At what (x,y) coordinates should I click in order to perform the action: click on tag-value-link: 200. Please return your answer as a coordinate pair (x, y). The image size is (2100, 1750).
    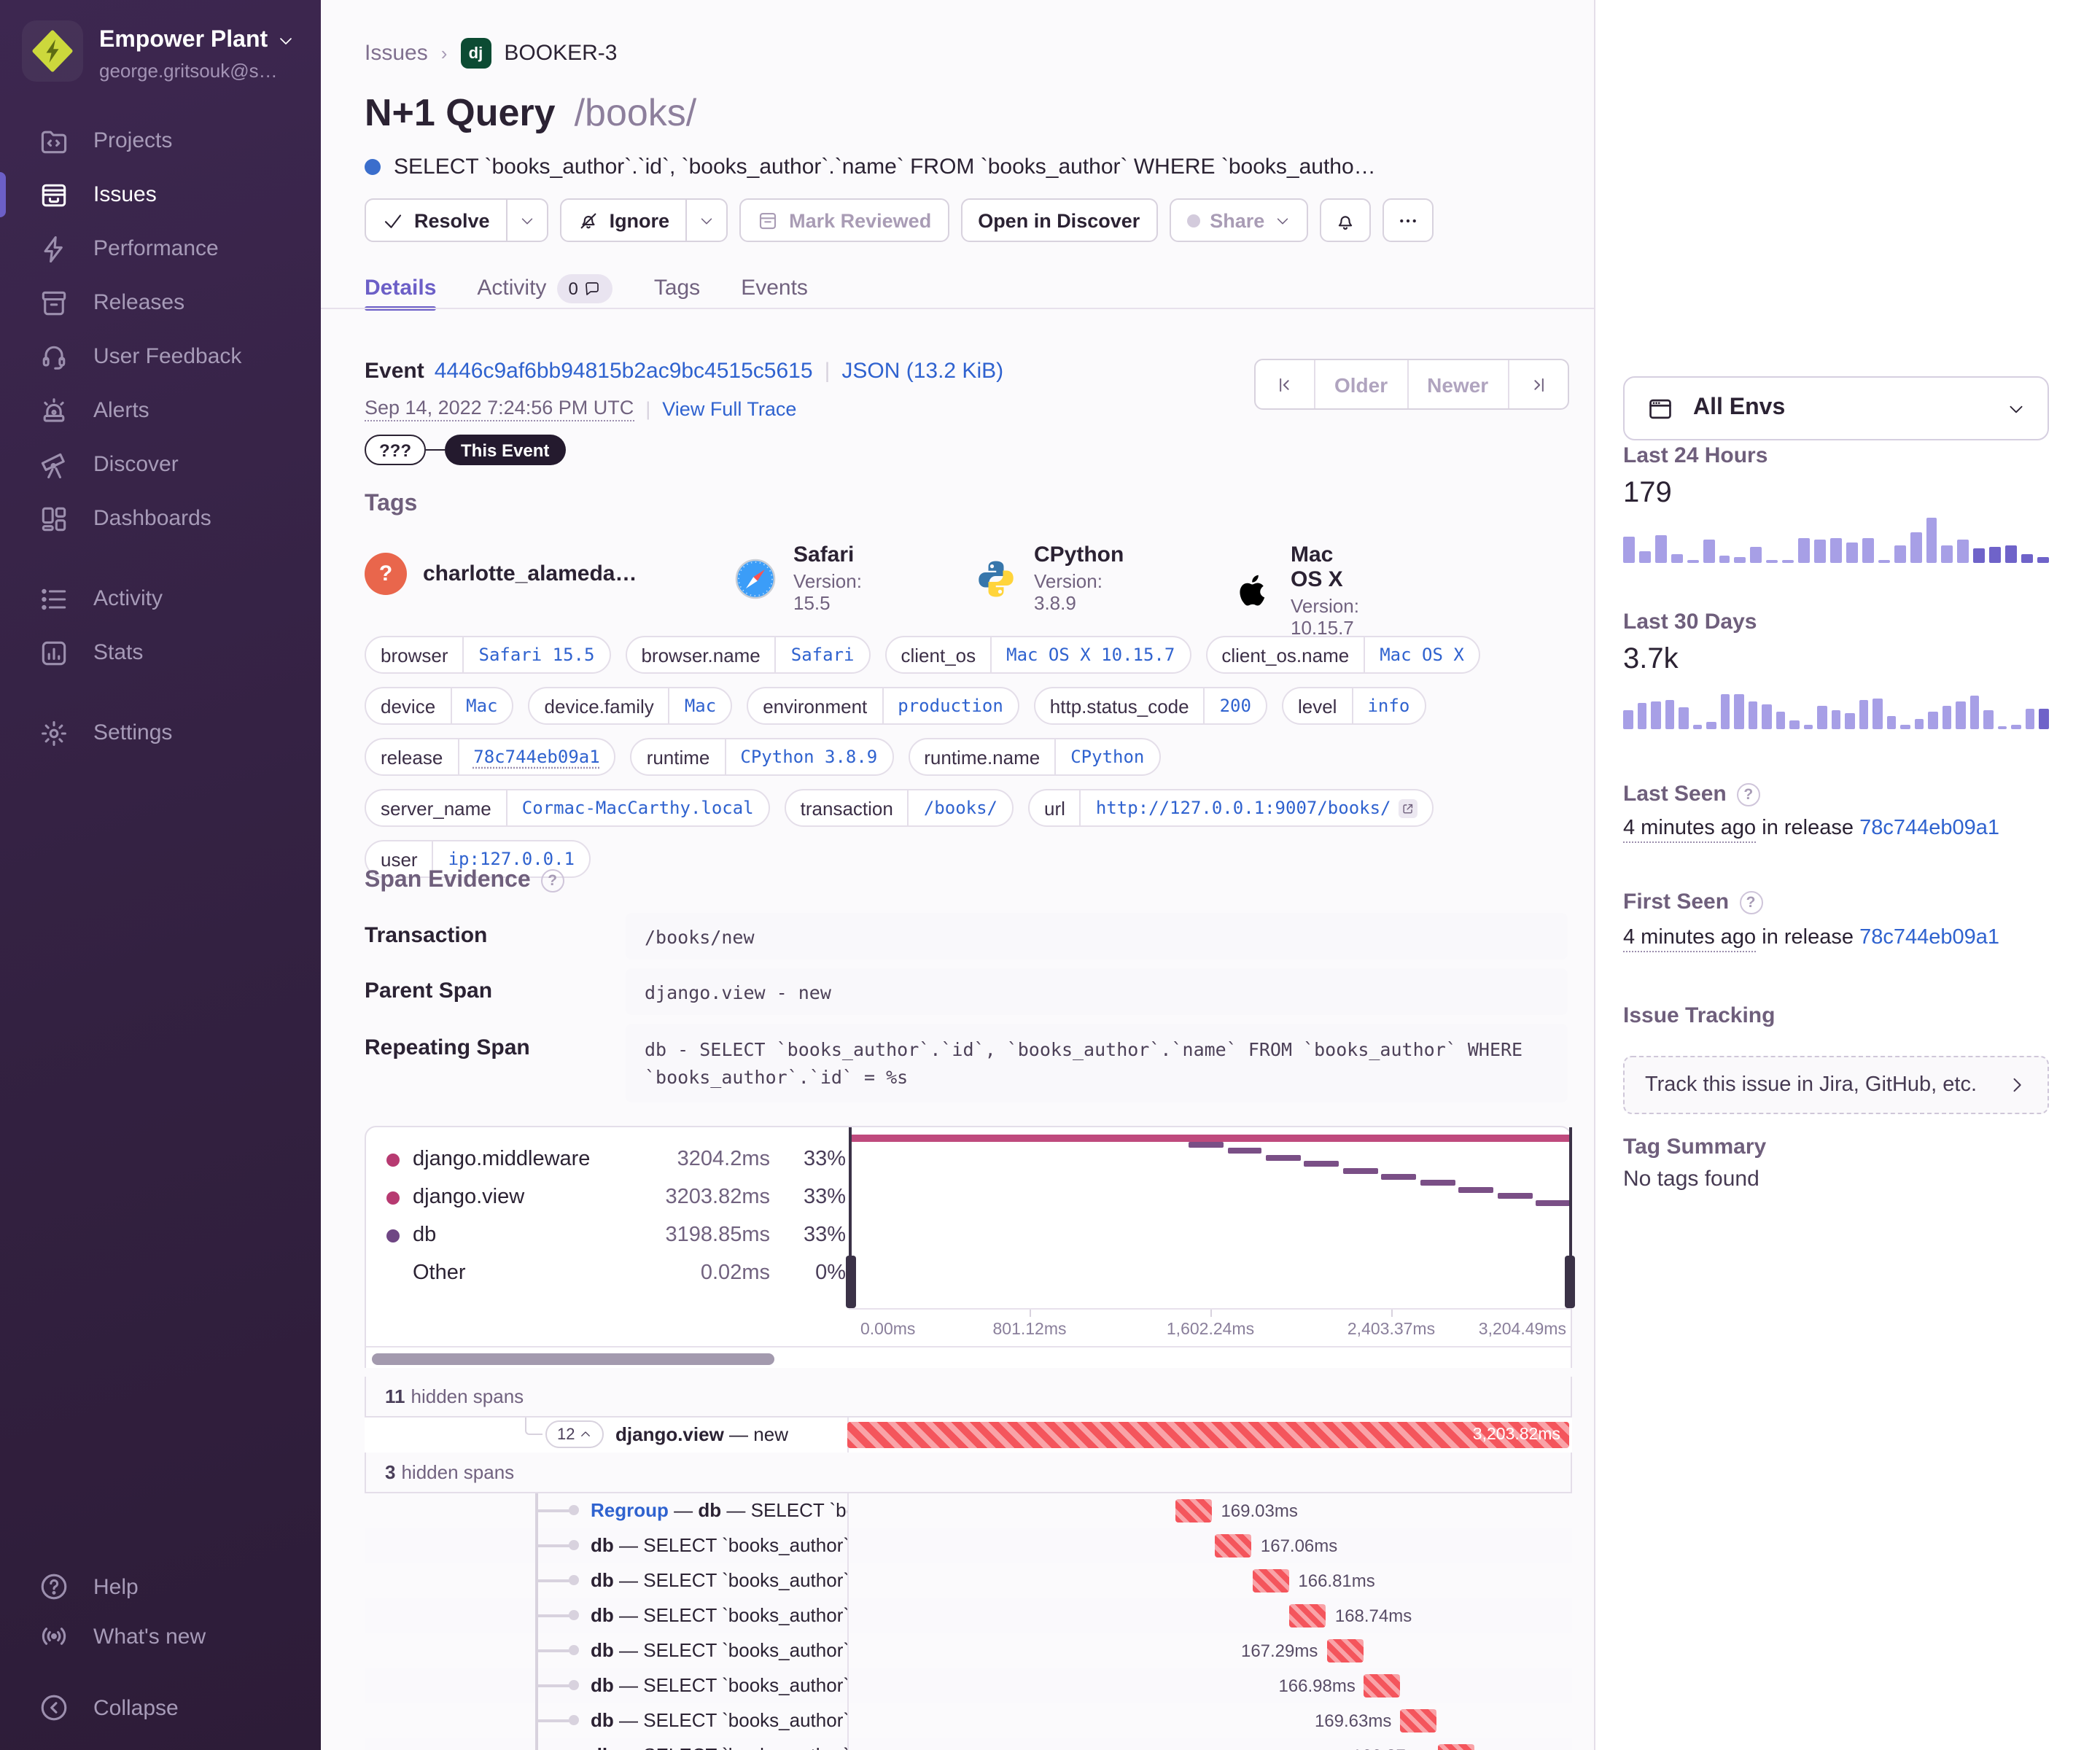
    Looking at the image, I should click on (1234, 705).